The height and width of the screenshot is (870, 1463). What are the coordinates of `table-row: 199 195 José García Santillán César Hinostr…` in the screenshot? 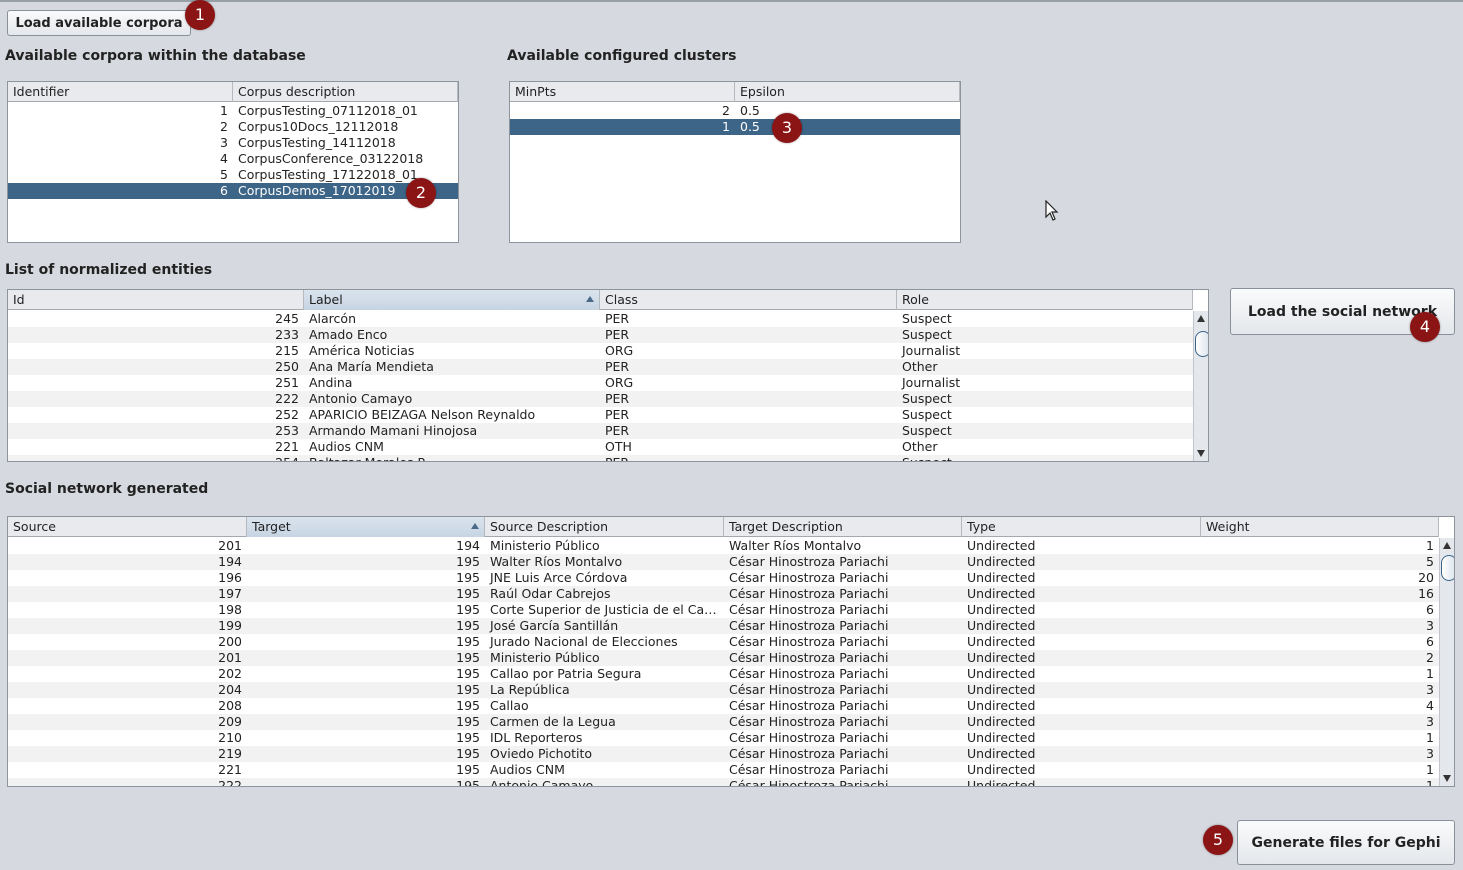 It's located at (723, 626).